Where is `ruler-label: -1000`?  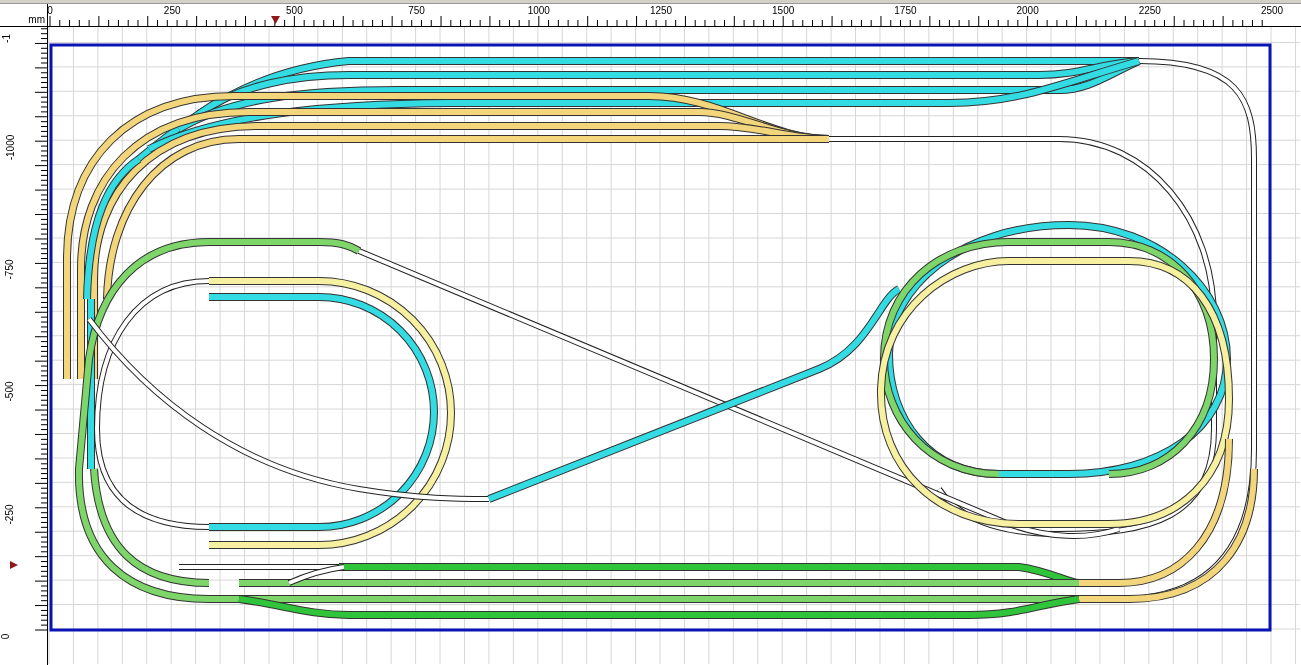 ruler-label: -1000 is located at coordinates (10, 147).